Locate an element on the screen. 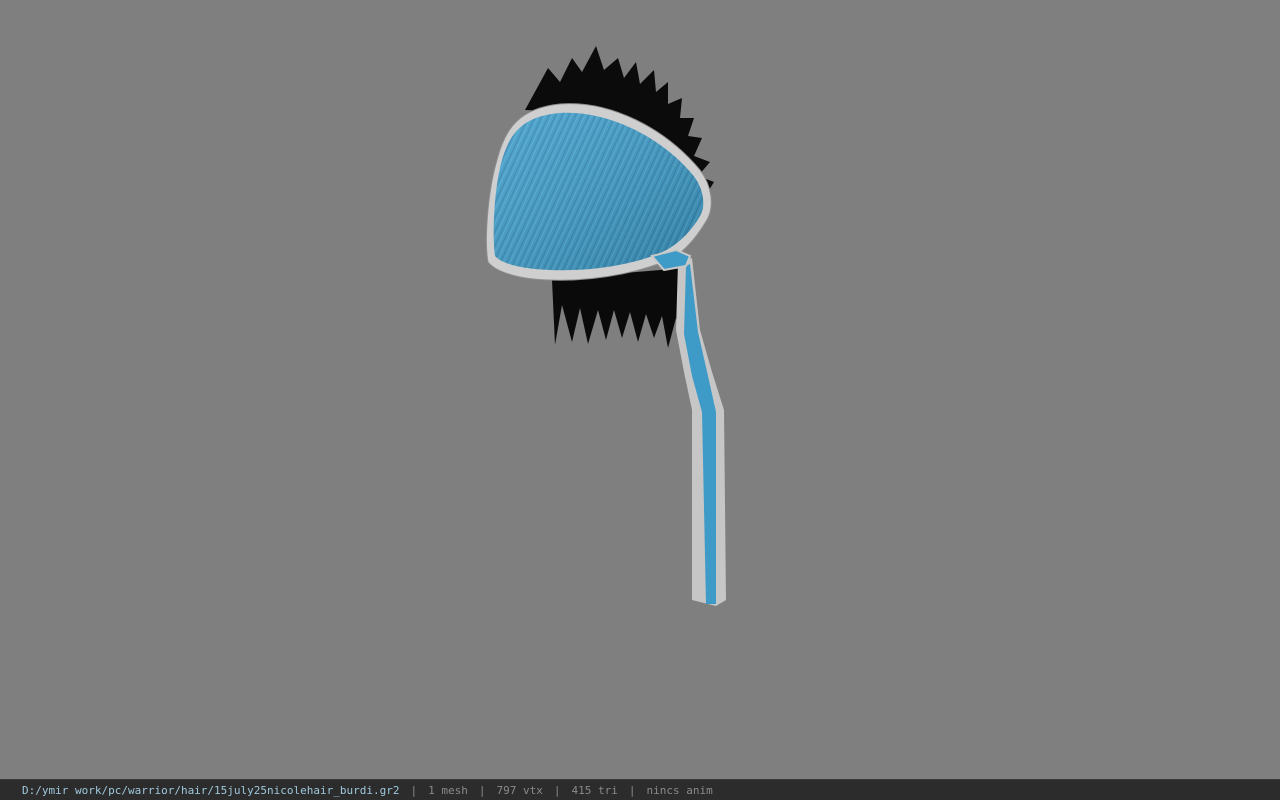 This screenshot has width=1280, height=800. ribbon-tail-trim is located at coordinates (701, 432).